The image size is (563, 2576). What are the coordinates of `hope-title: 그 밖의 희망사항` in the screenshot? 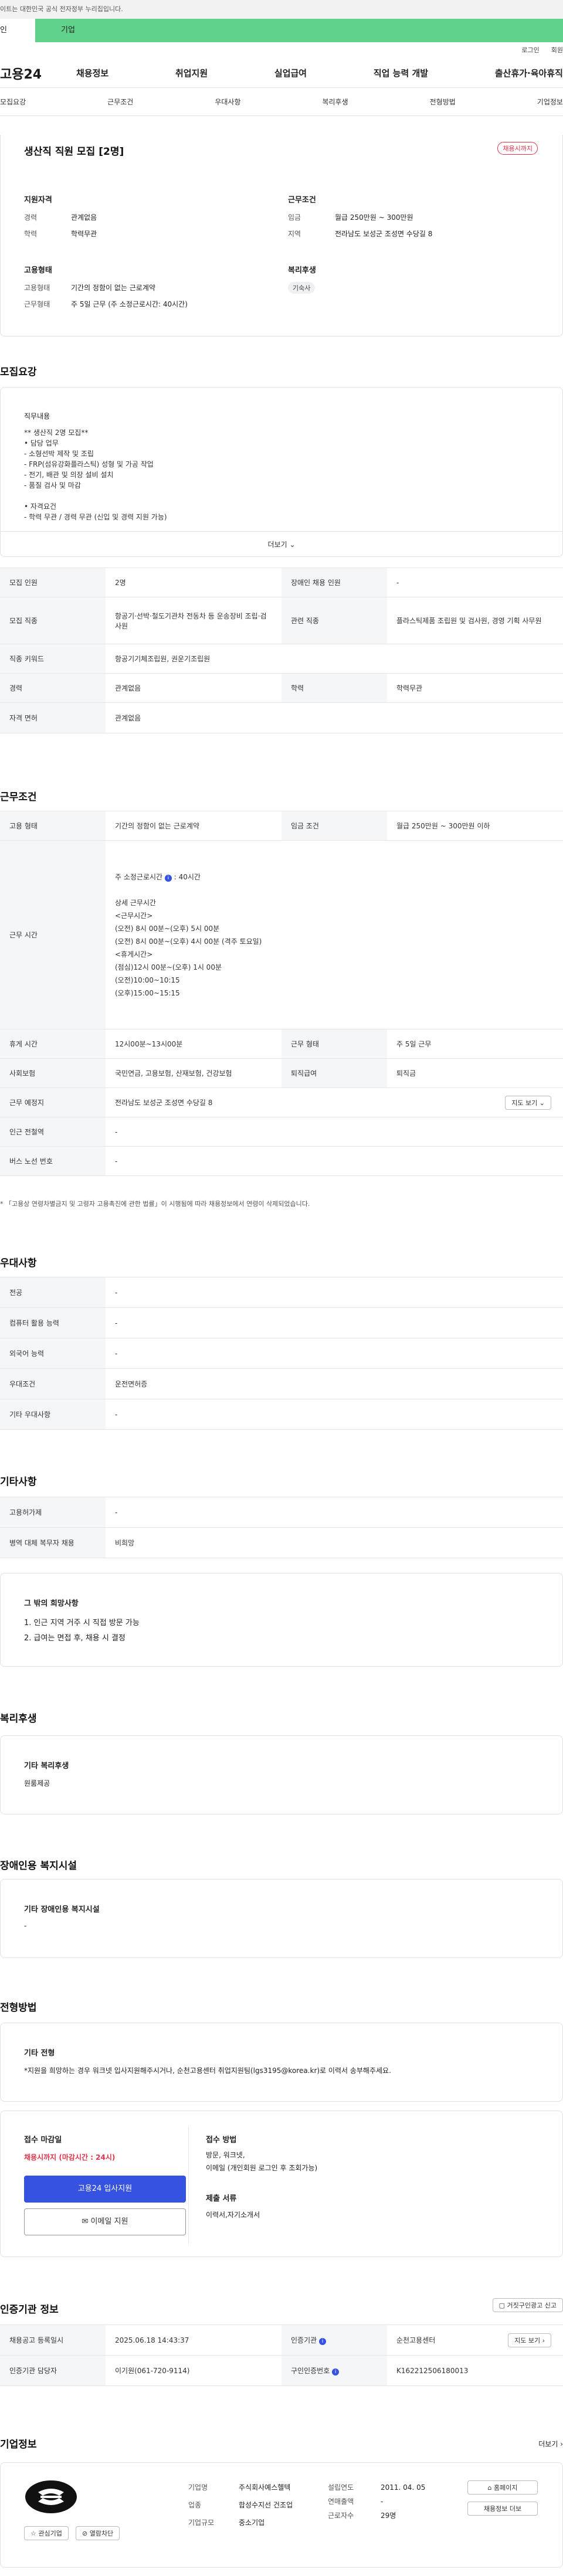 It's located at (51, 1604).